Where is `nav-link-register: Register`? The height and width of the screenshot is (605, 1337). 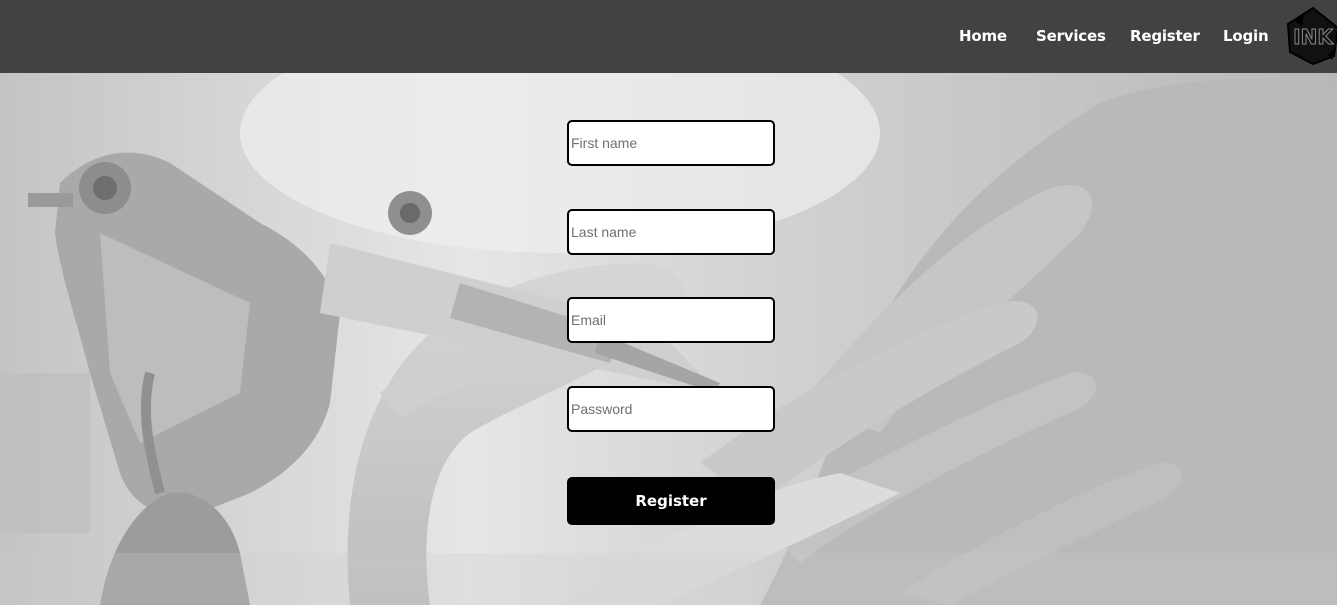
nav-link-register: Register is located at coordinates (1165, 36).